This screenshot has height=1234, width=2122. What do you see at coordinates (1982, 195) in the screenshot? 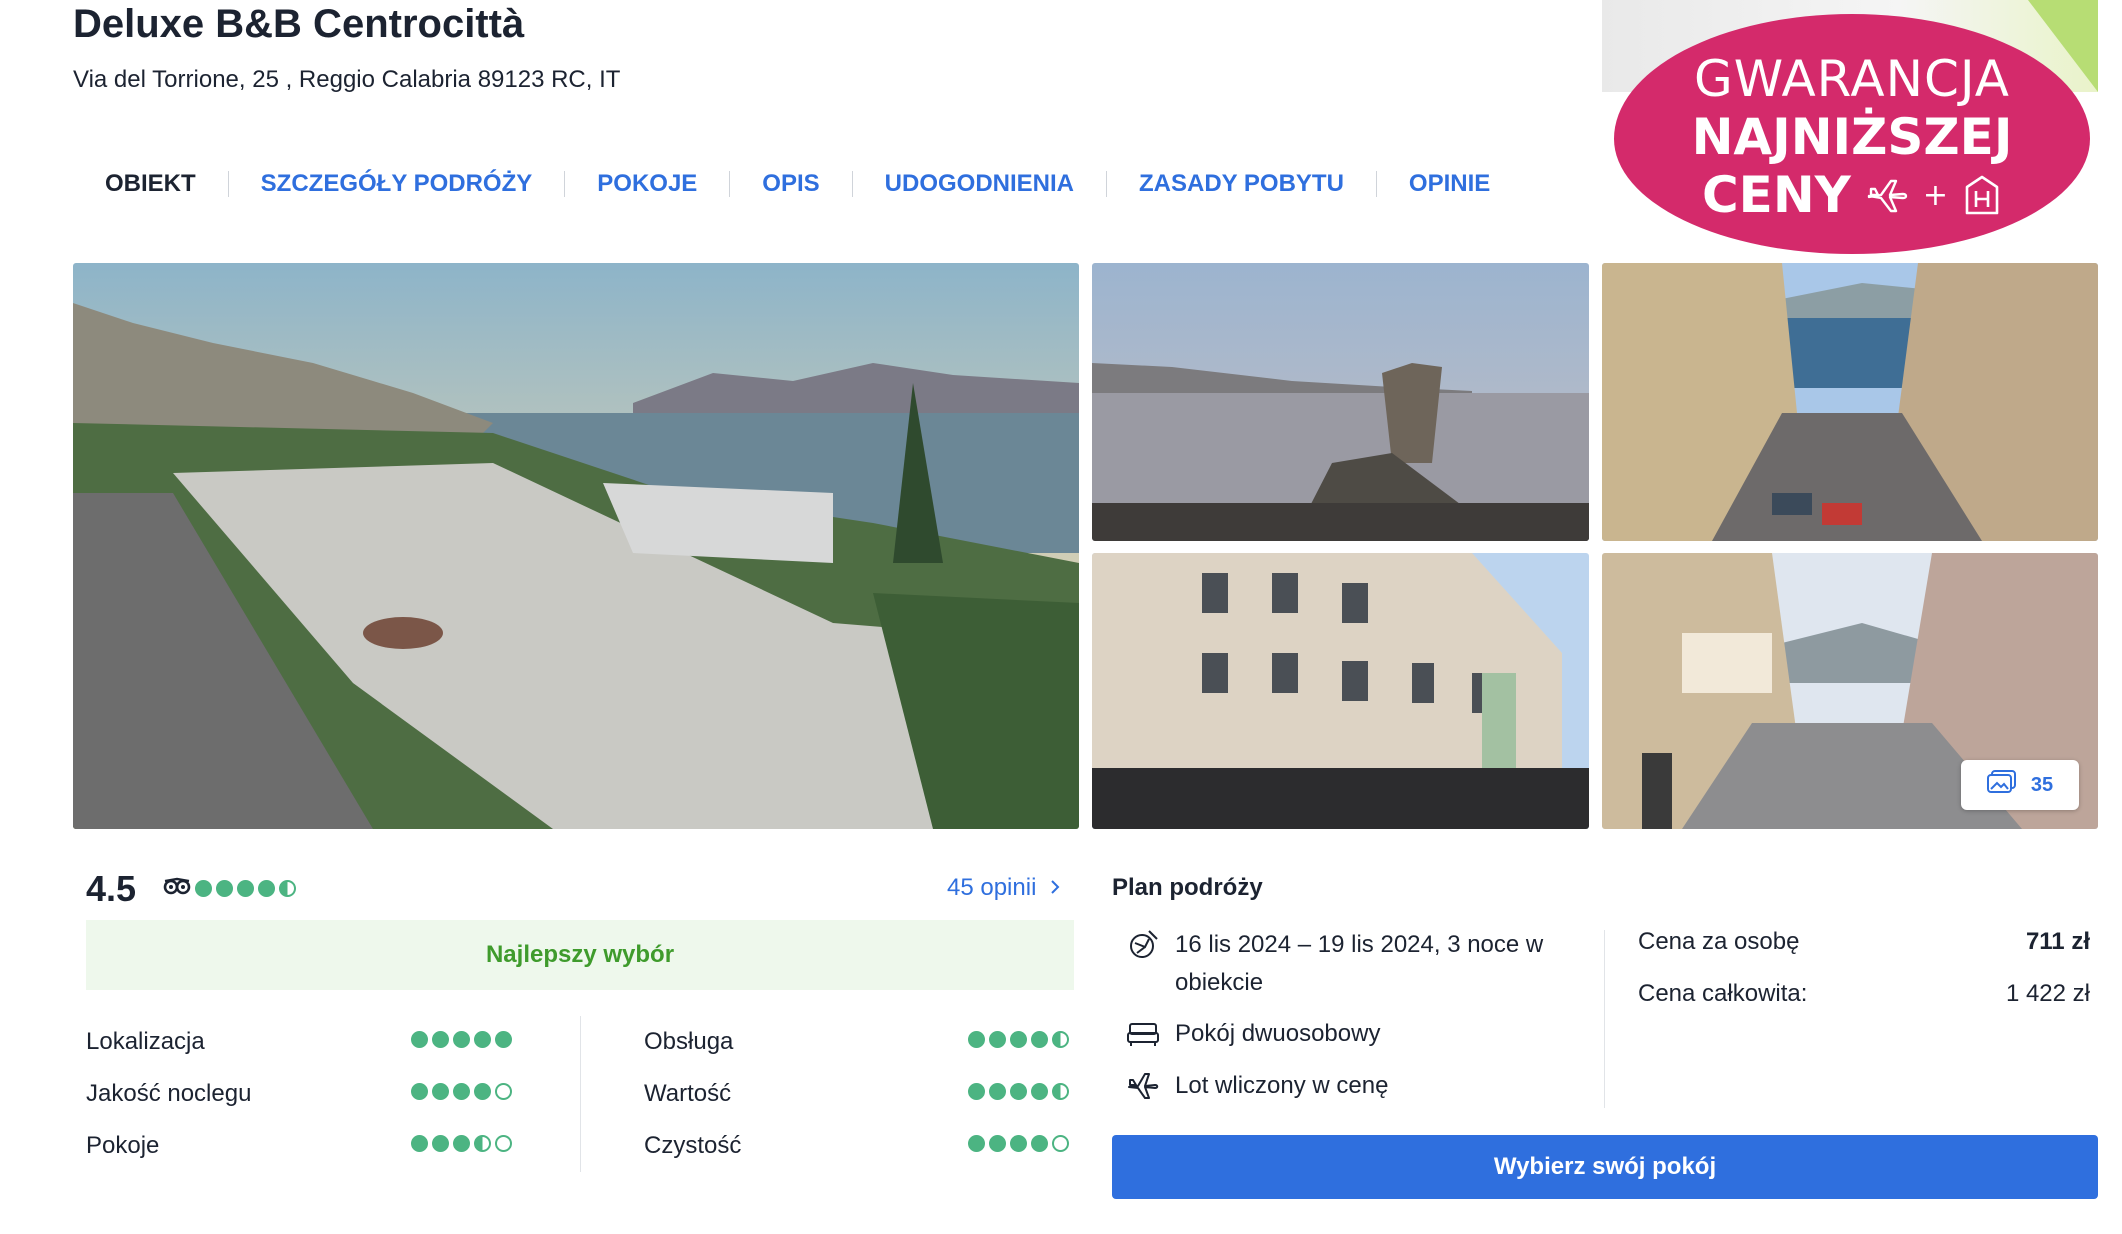
I see `hotel-icon` at bounding box center [1982, 195].